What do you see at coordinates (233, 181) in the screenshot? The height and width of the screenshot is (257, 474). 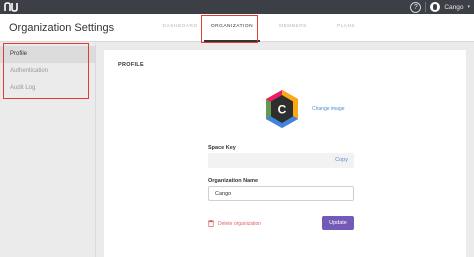 I see `organization-name-label: Organization Name` at bounding box center [233, 181].